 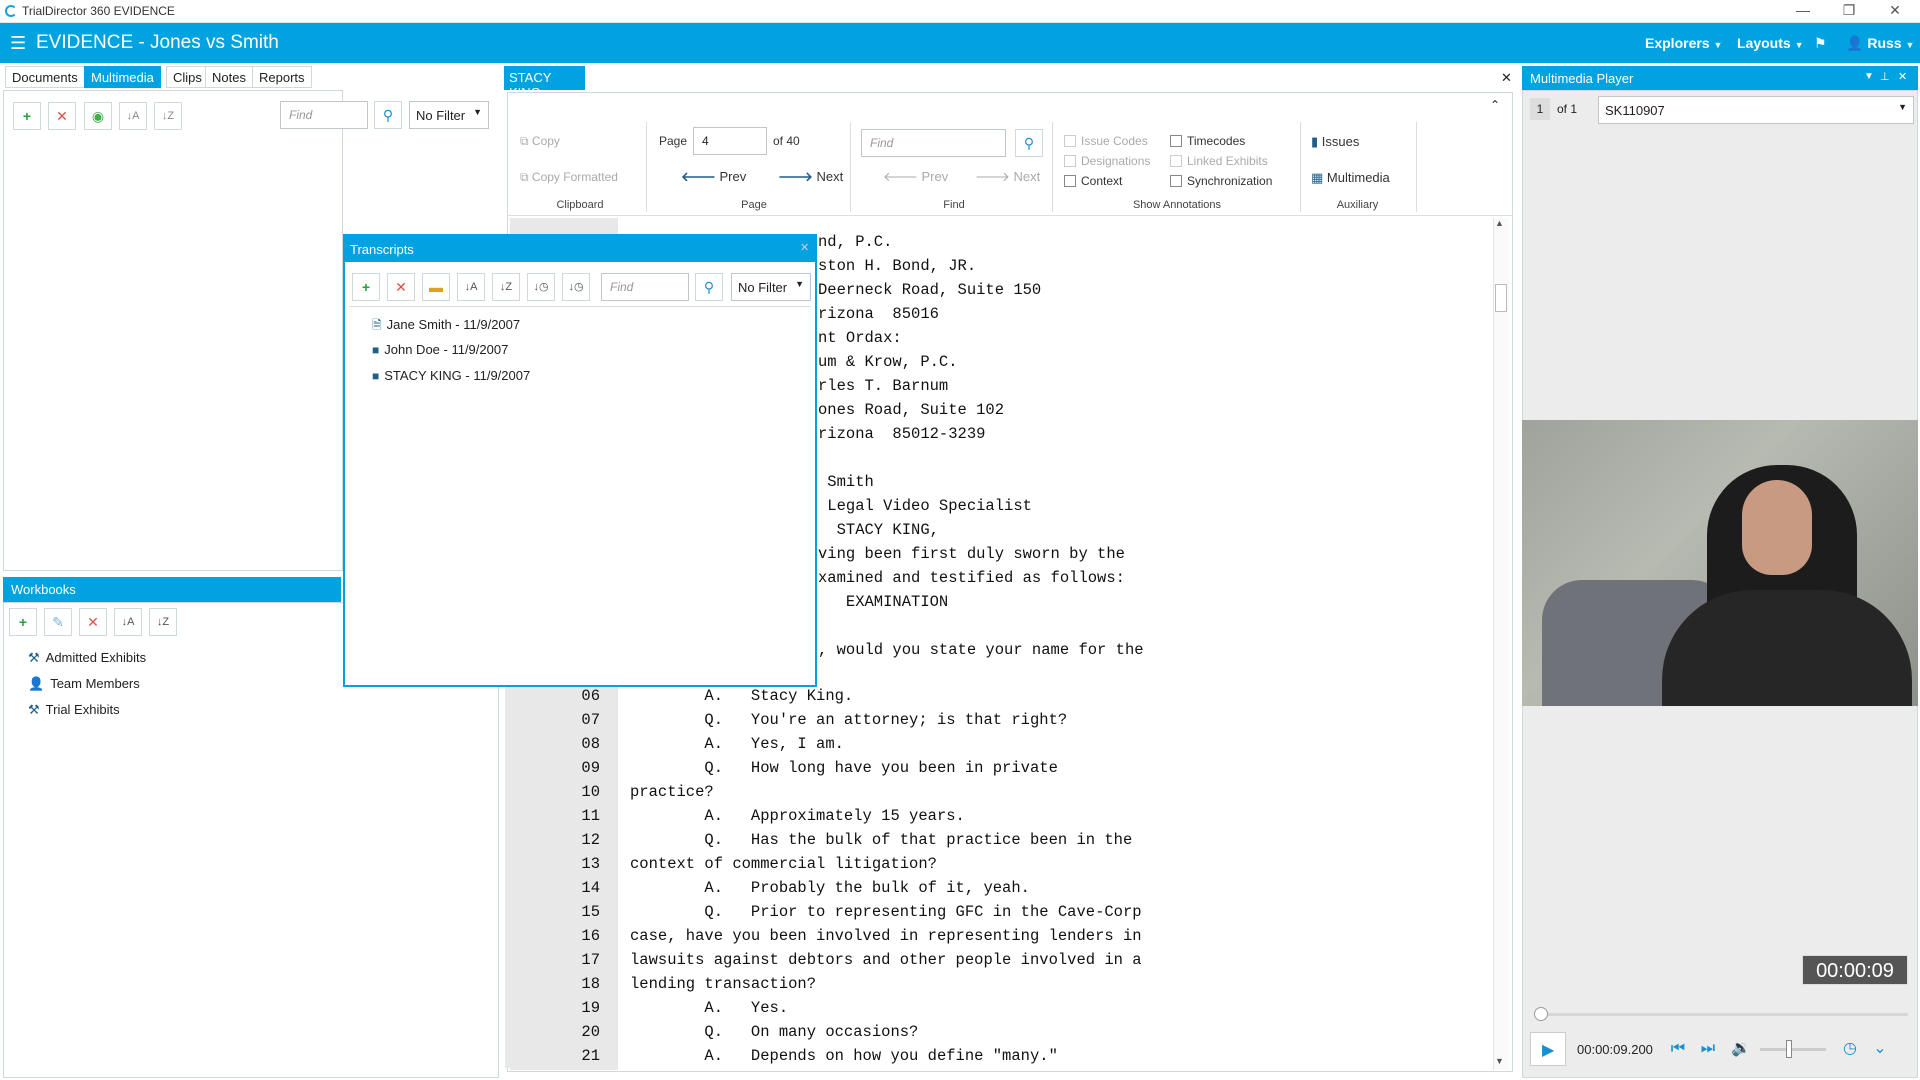 What do you see at coordinates (18, 43) in the screenshot?
I see `hamburger-menu-icon: ☰` at bounding box center [18, 43].